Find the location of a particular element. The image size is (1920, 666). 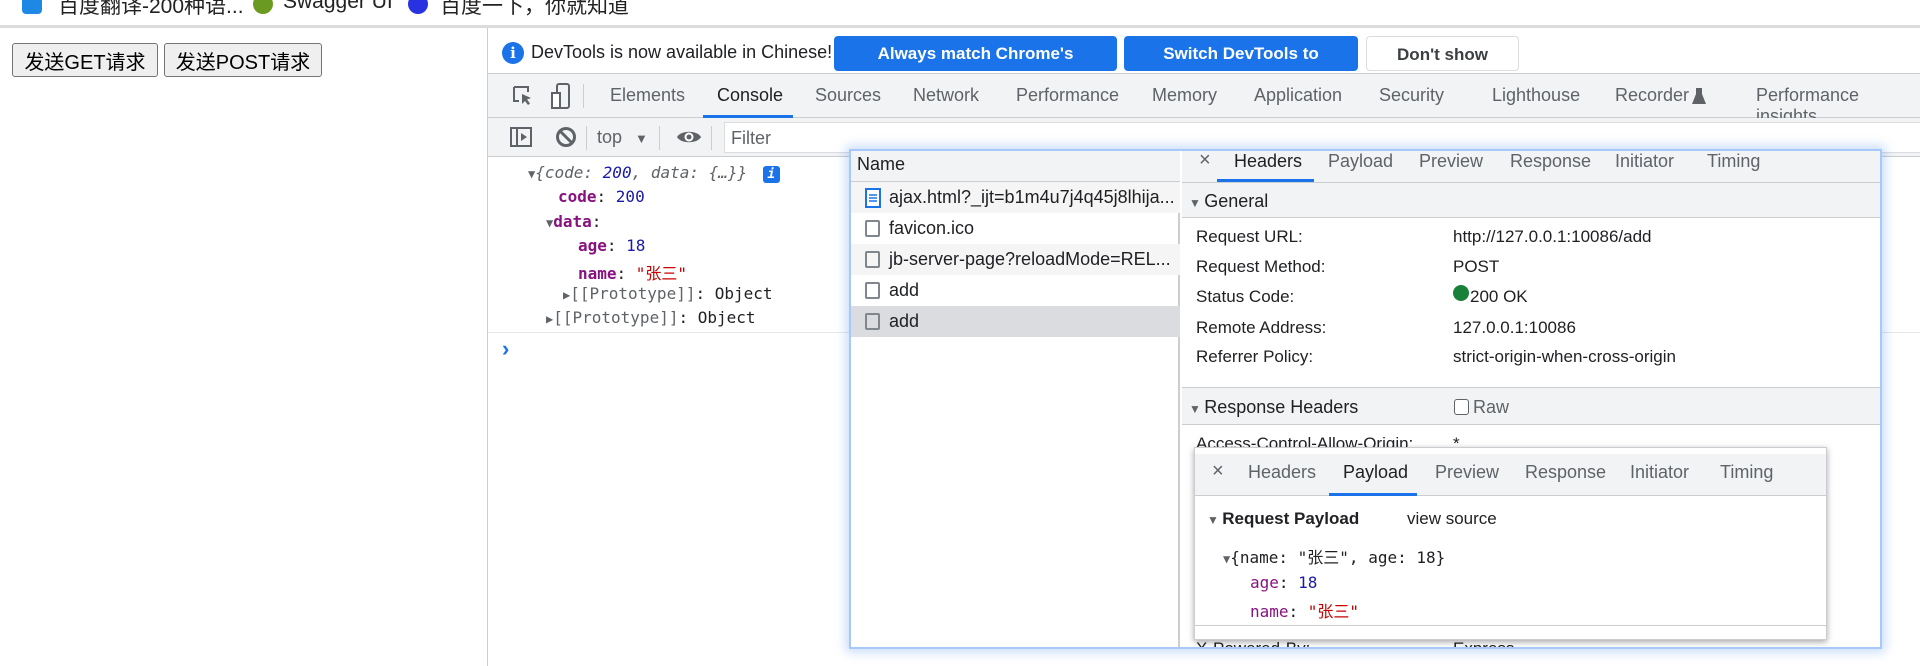

payload-object-summary: ▼{name: "张三", age: 18} is located at coordinates (1334, 556).